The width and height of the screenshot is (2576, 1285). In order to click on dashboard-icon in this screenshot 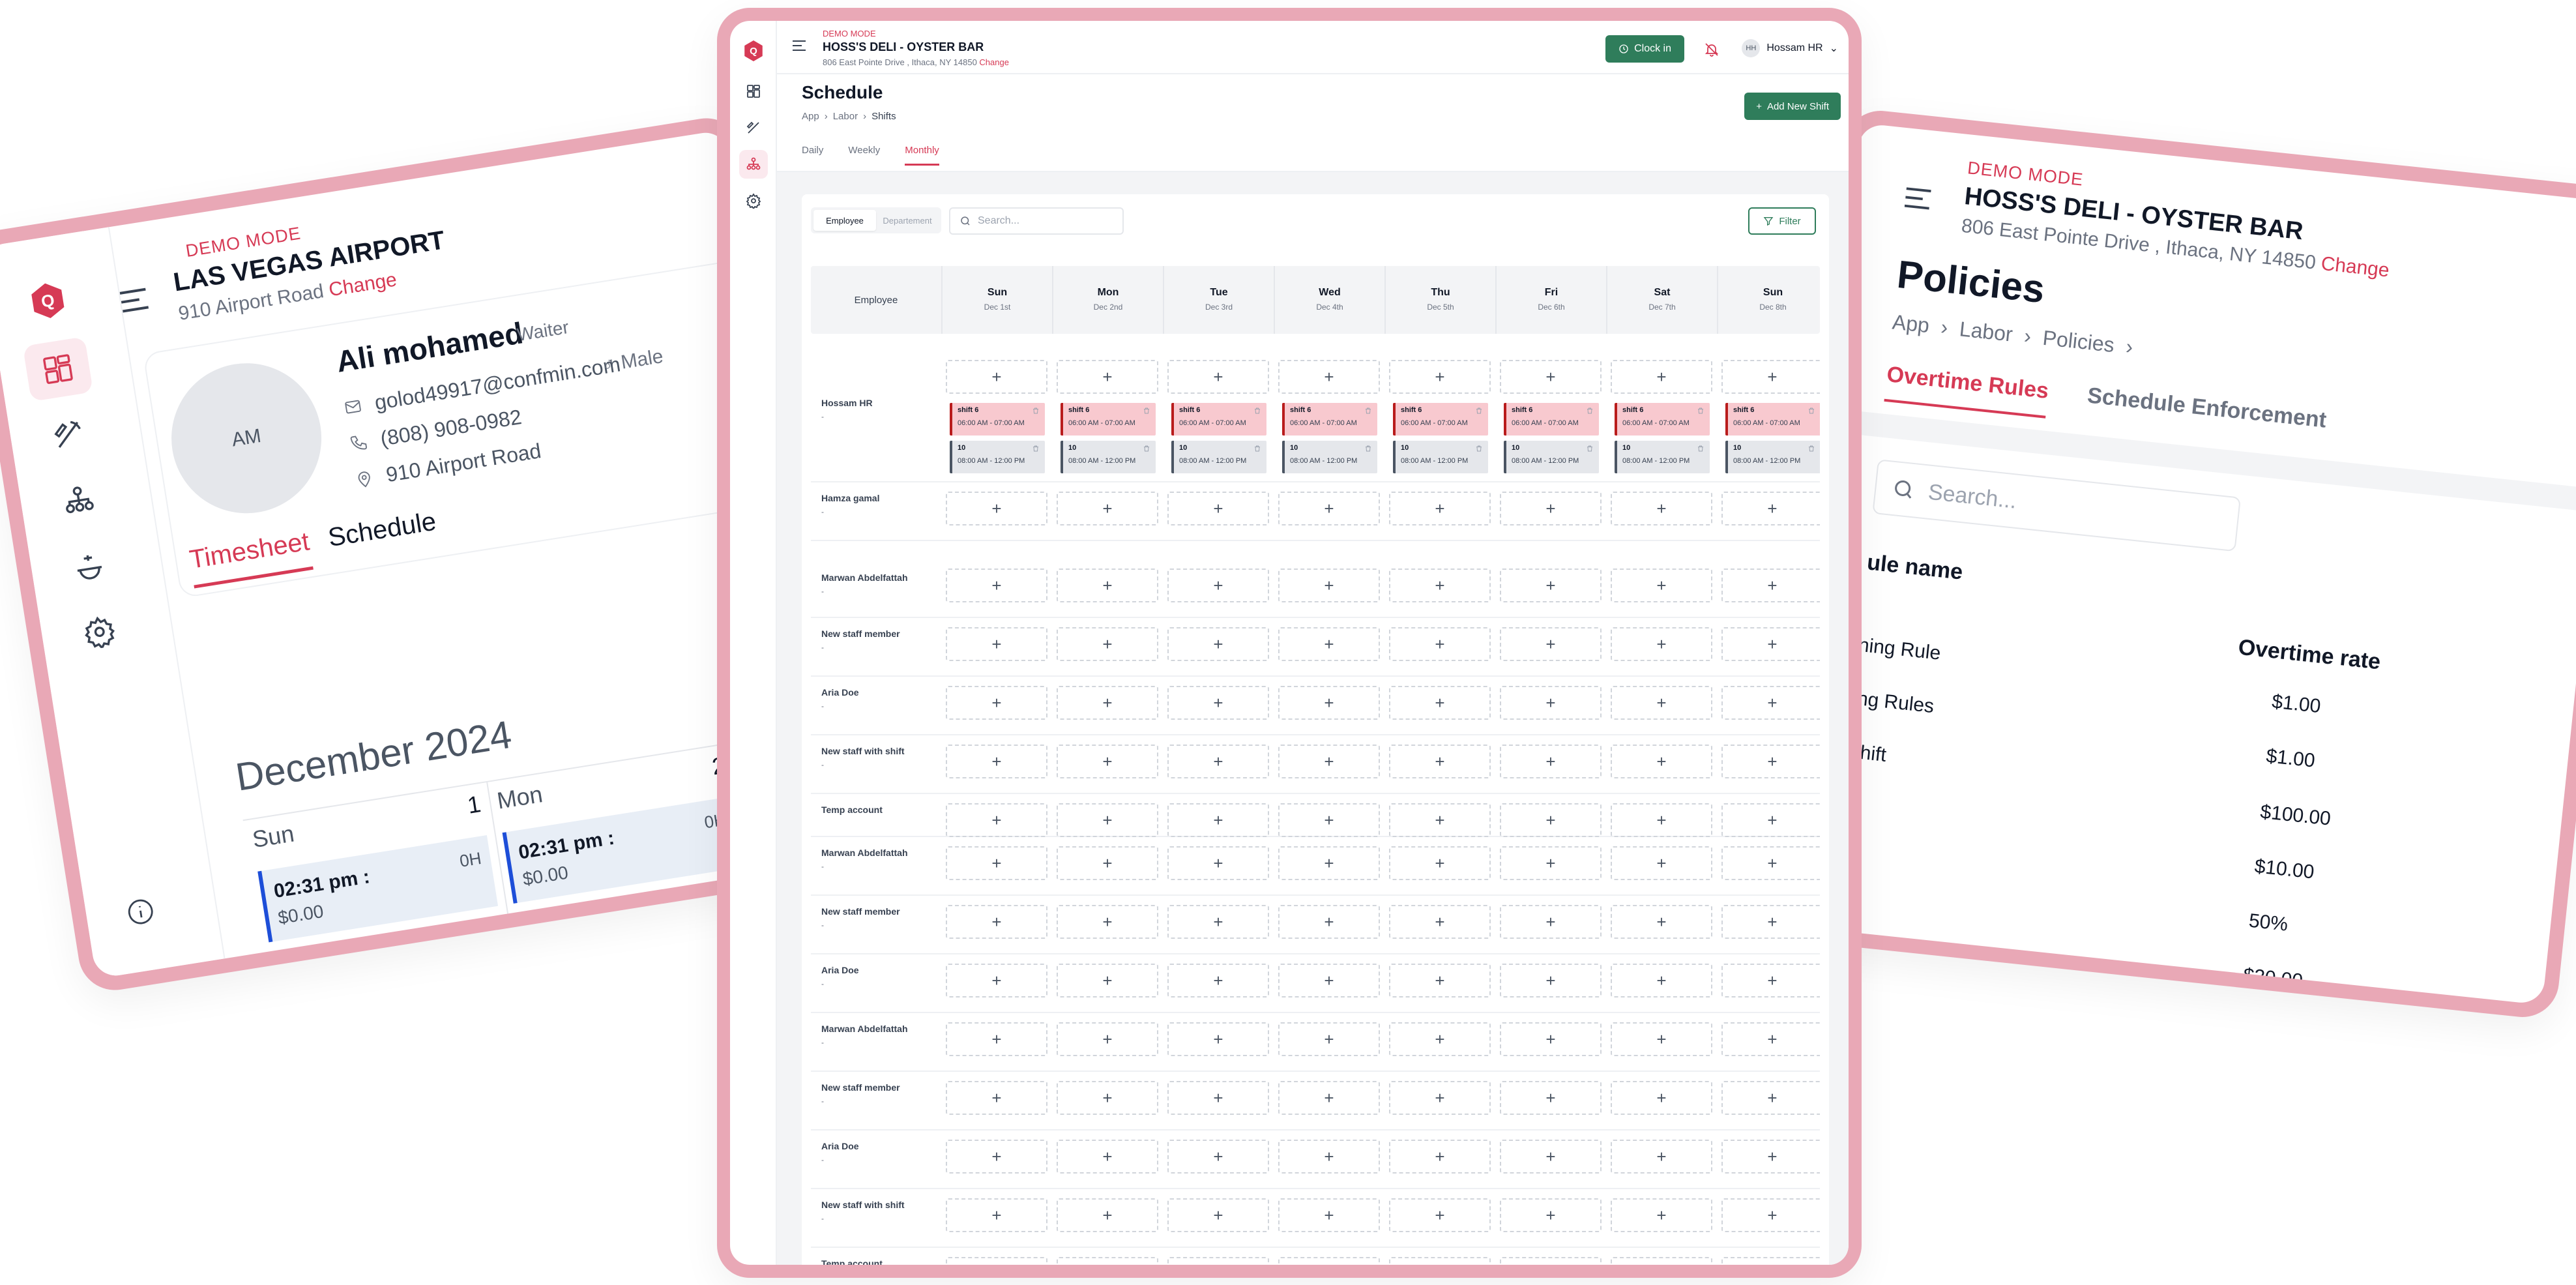, I will do `click(753, 92)`.